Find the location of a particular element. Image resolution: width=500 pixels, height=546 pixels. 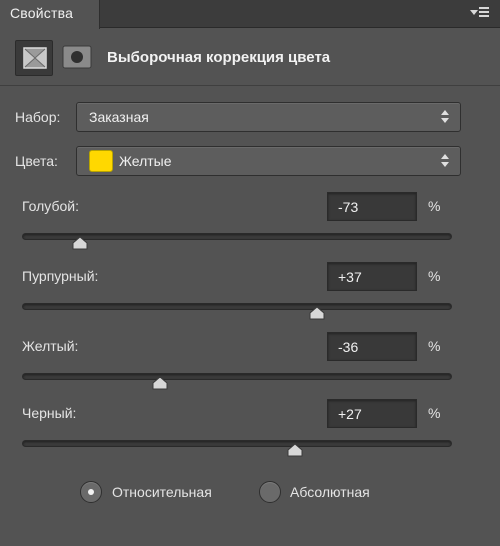

radio-relative is located at coordinates (91, 492).